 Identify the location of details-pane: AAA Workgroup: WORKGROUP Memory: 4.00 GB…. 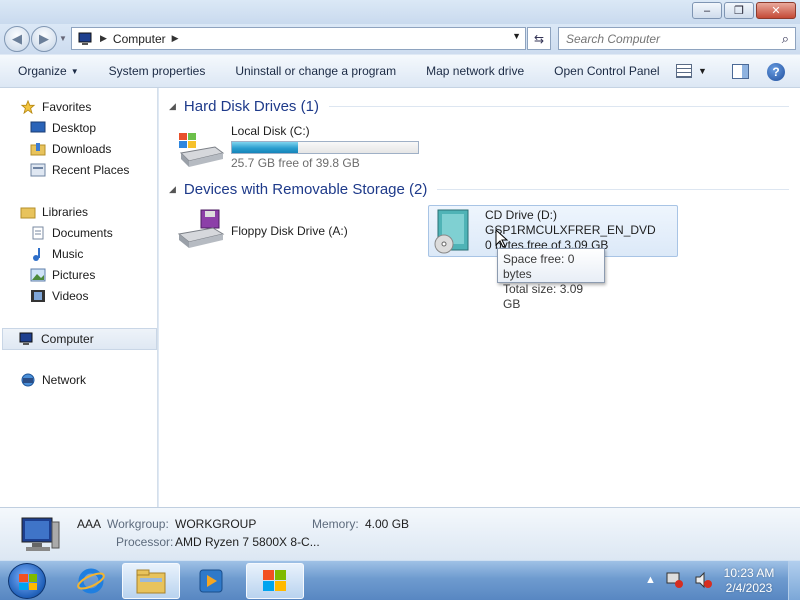
(400, 533).